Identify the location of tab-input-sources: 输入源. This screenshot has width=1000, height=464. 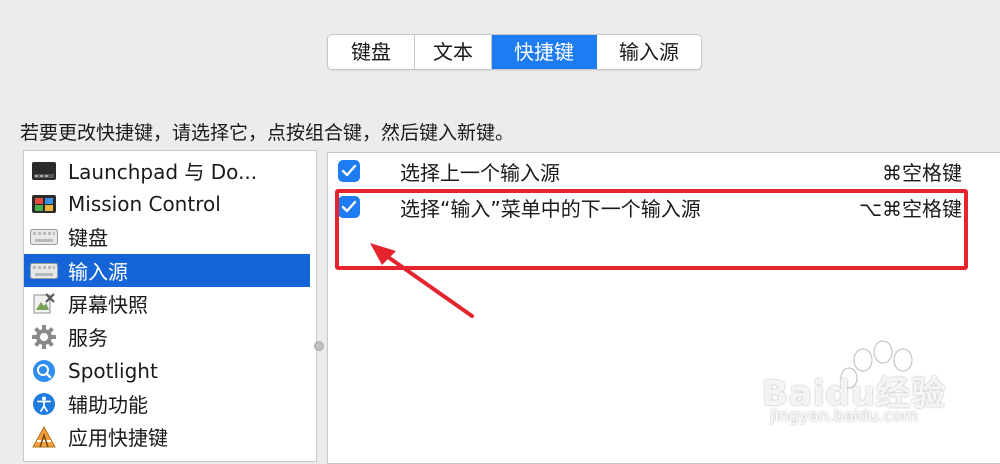
(649, 52).